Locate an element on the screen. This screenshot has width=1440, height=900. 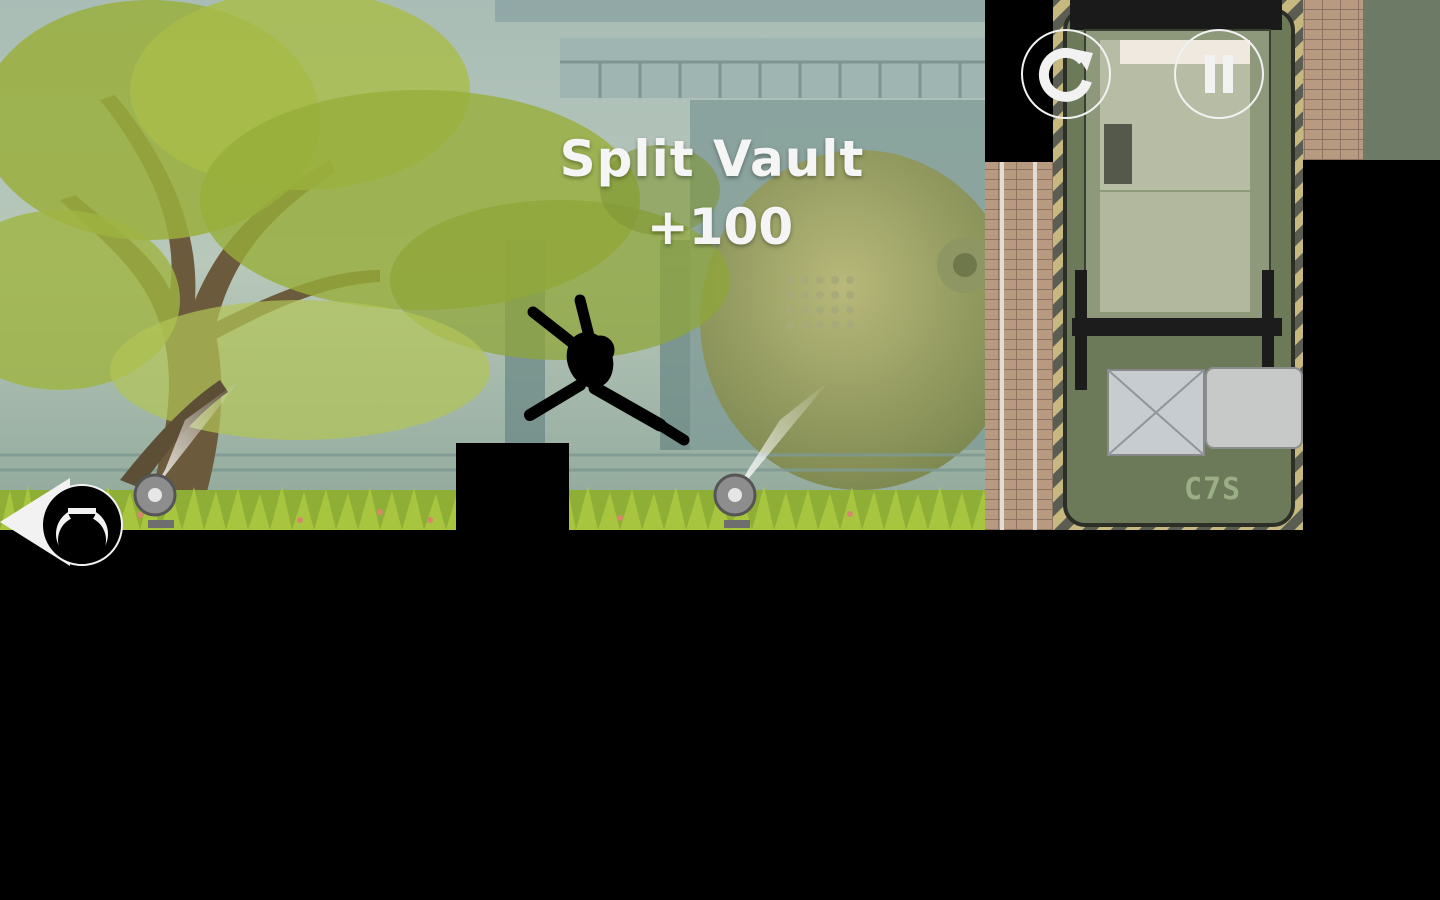
pause-icon is located at coordinates (1219, 74).